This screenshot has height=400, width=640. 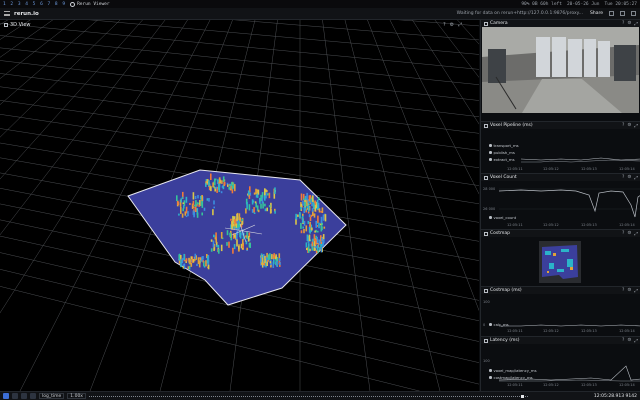 I want to click on step-forward-button, so click(x=24, y=396).